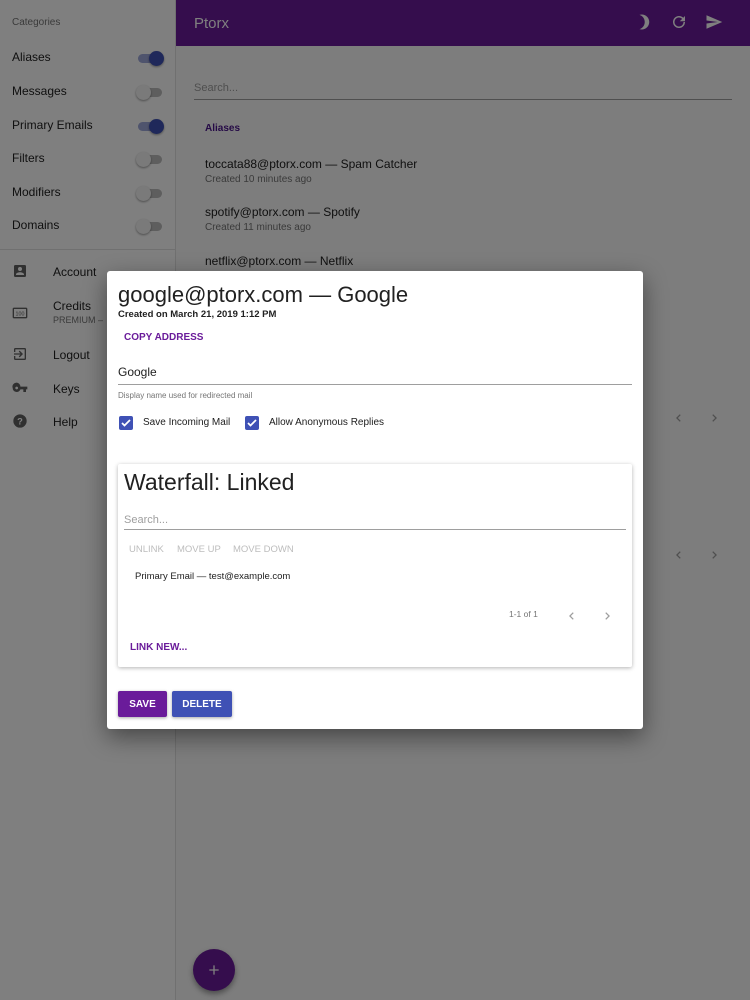 This screenshot has height=1000, width=750. What do you see at coordinates (187, 422) in the screenshot?
I see `checkbox-label: Save Incoming Mail` at bounding box center [187, 422].